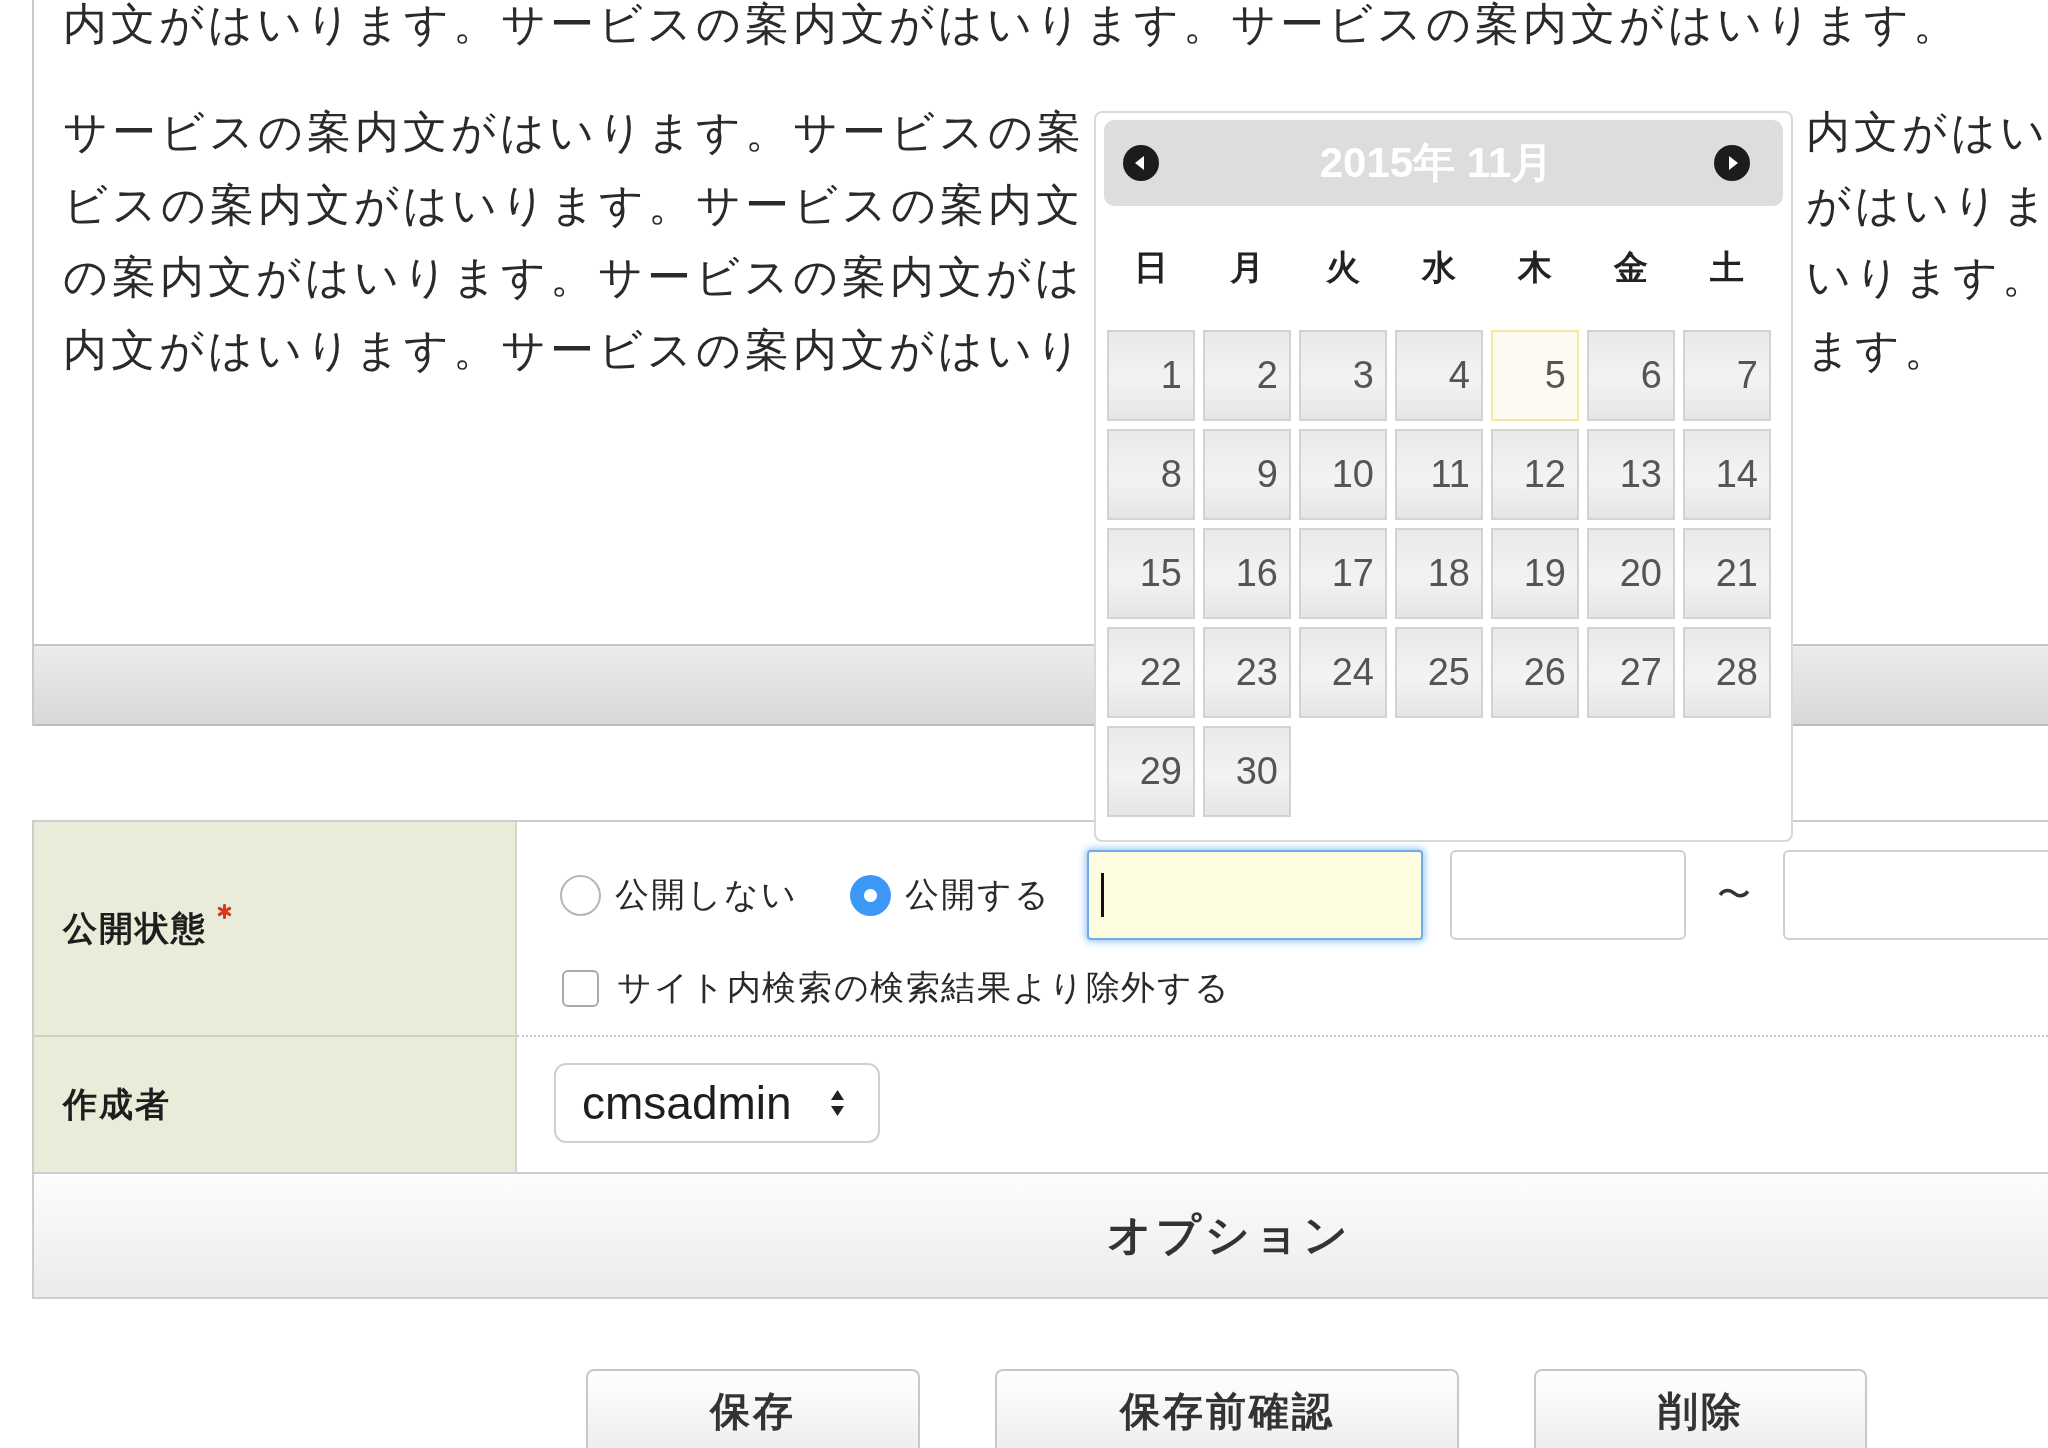  I want to click on field-label: 作成者, so click(117, 1104).